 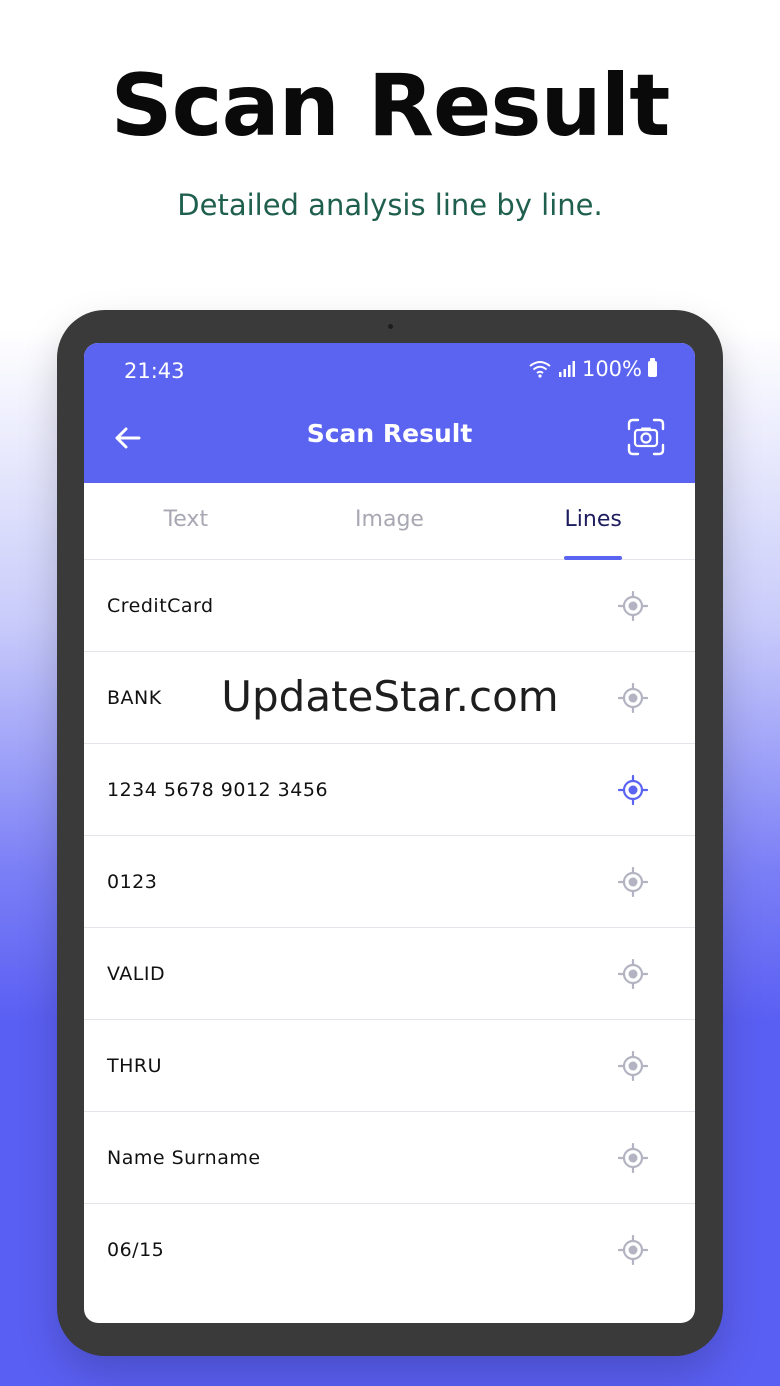 What do you see at coordinates (390, 205) in the screenshot?
I see `promo-subline: Detailed analysis line by line.` at bounding box center [390, 205].